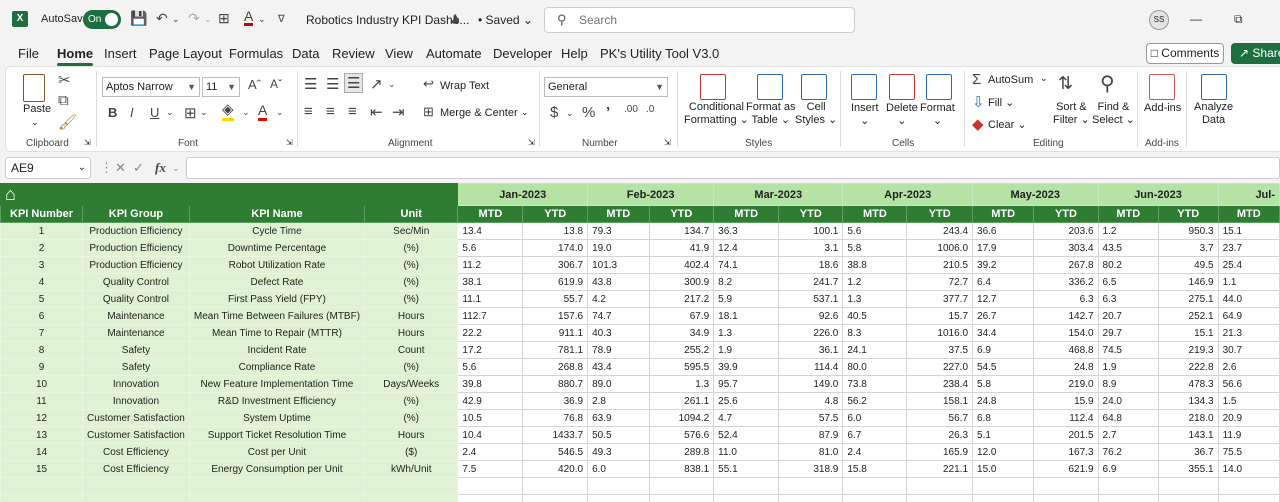 The image size is (1280, 502). Describe the element at coordinates (151, 87) in the screenshot. I see `font-name-select: Aptos Narrow ▼` at that location.